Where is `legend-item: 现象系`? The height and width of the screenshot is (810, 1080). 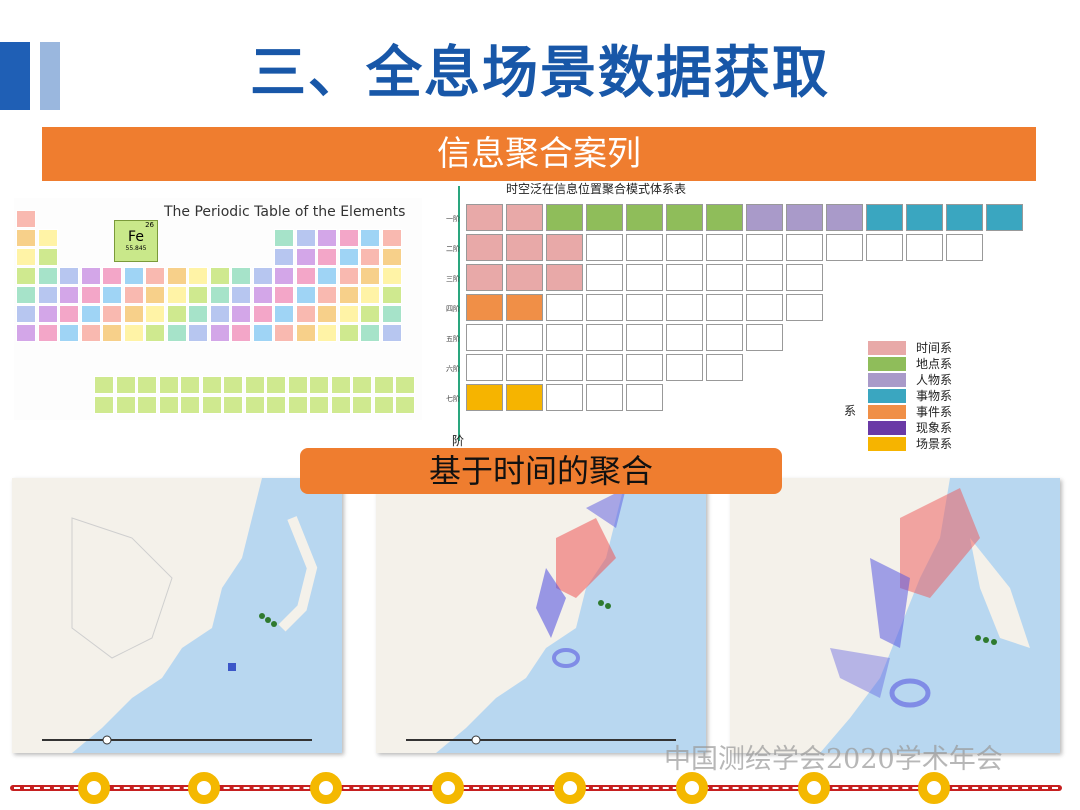
legend-item: 现象系 is located at coordinates (918, 428).